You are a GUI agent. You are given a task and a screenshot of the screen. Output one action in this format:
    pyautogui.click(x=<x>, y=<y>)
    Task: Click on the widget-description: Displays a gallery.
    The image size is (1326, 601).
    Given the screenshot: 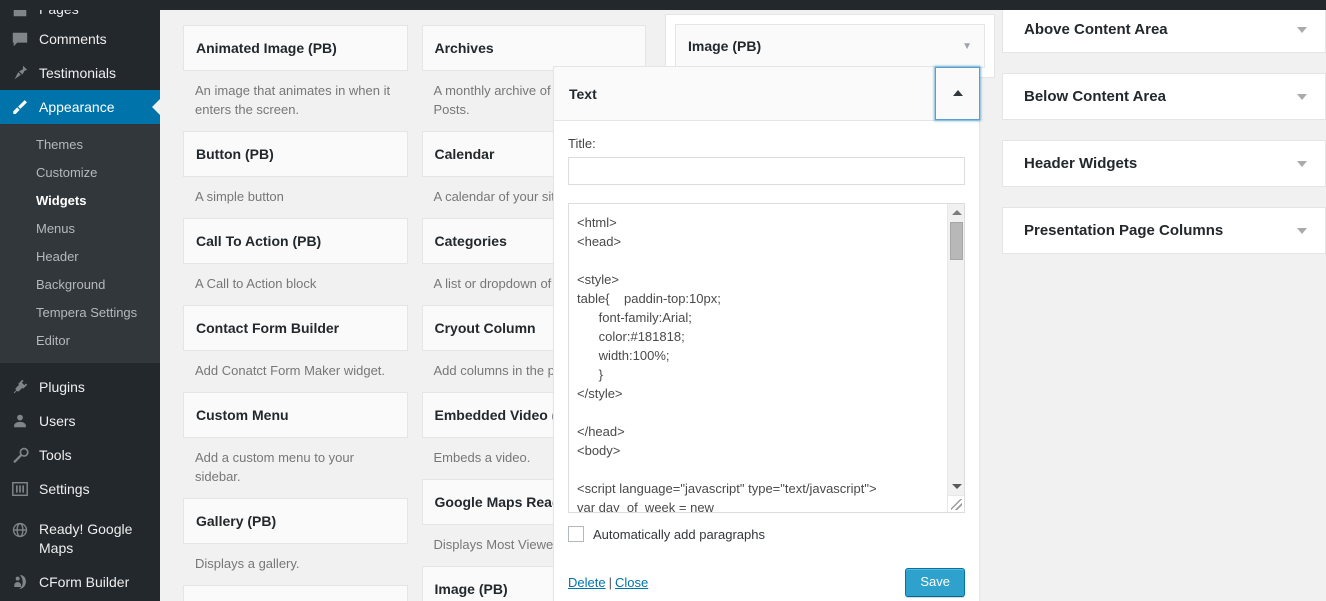 What is the action you would take?
    pyautogui.click(x=247, y=563)
    